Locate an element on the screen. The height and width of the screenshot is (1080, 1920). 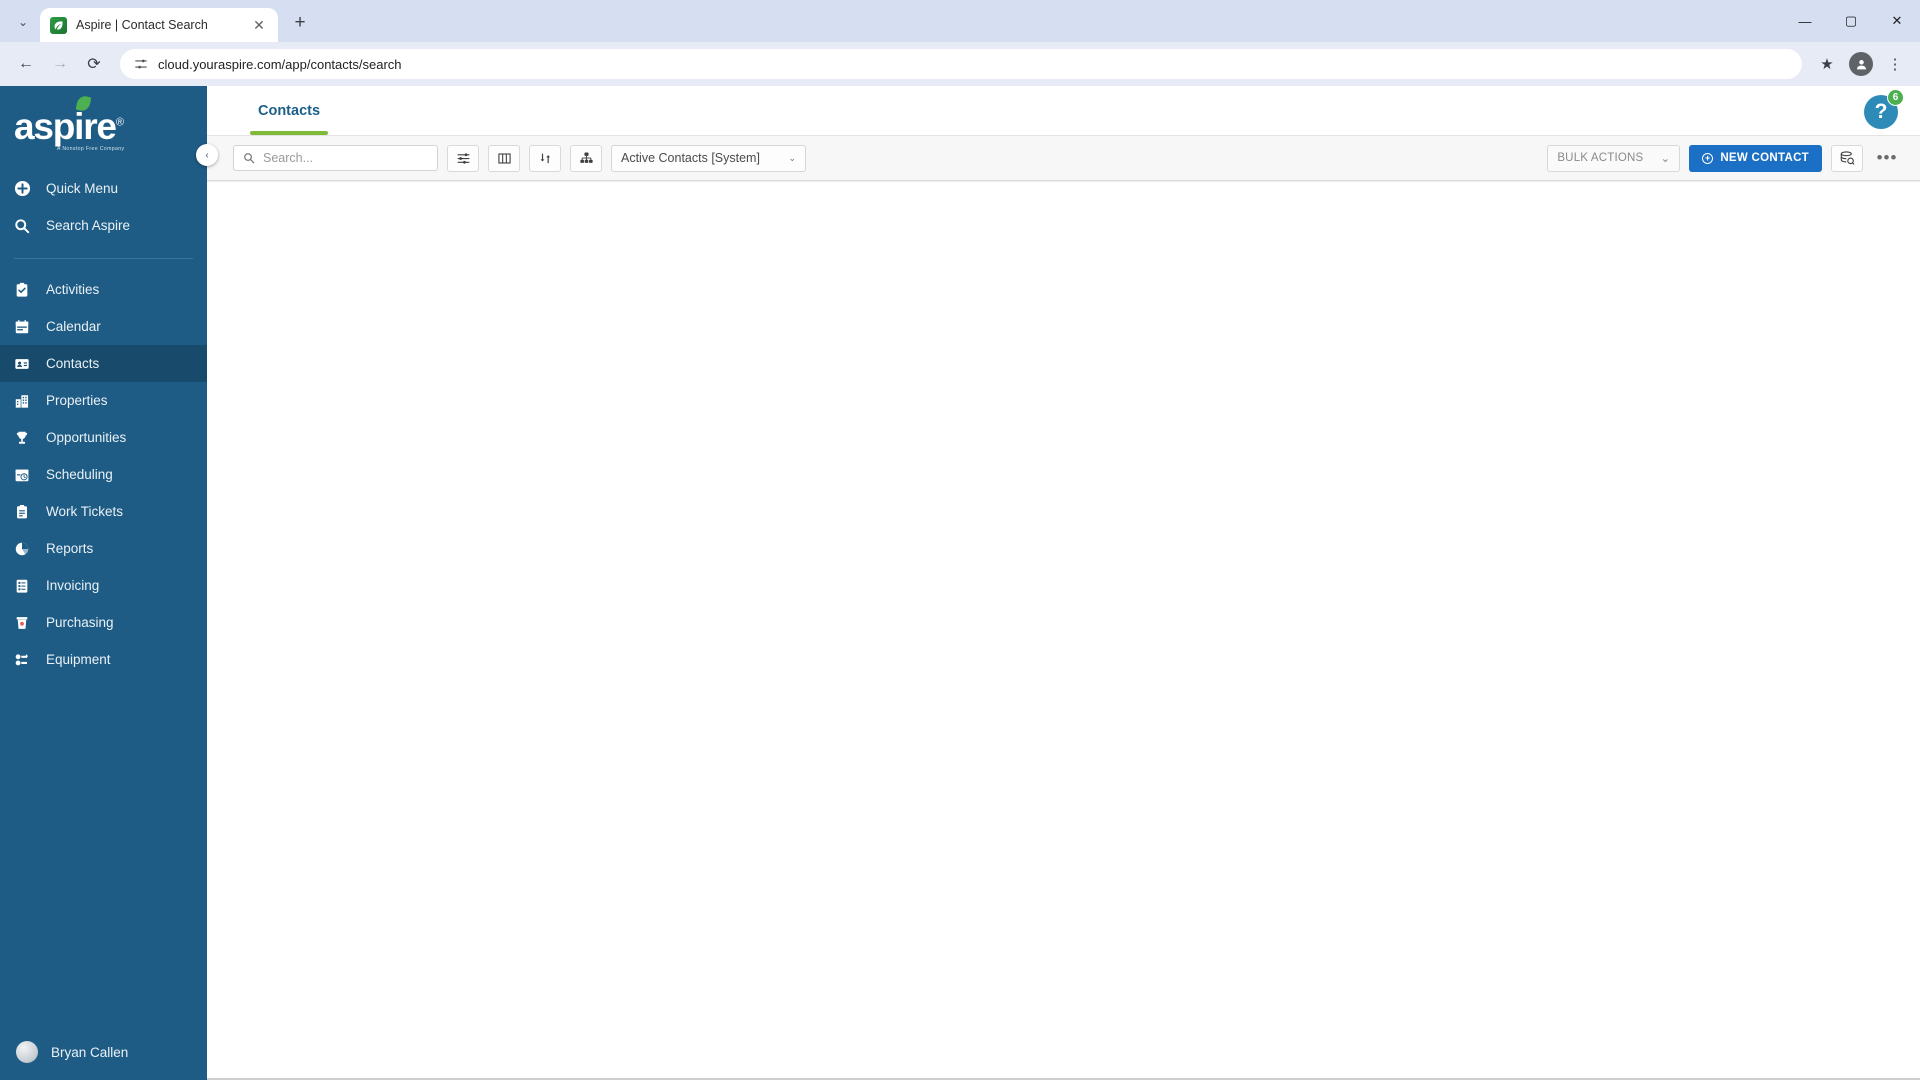
sort-icon is located at coordinates (545, 158).